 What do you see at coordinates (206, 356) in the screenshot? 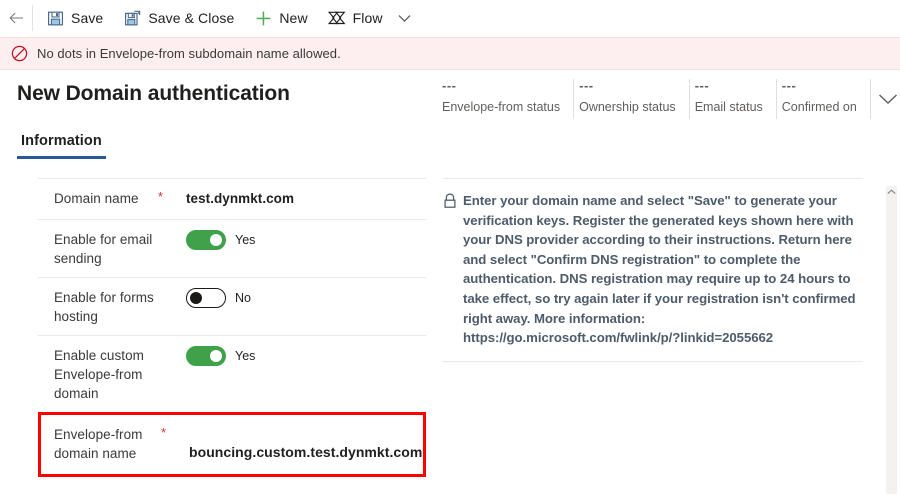
I see `enable-custom-envelope-from-domain-toggle` at bounding box center [206, 356].